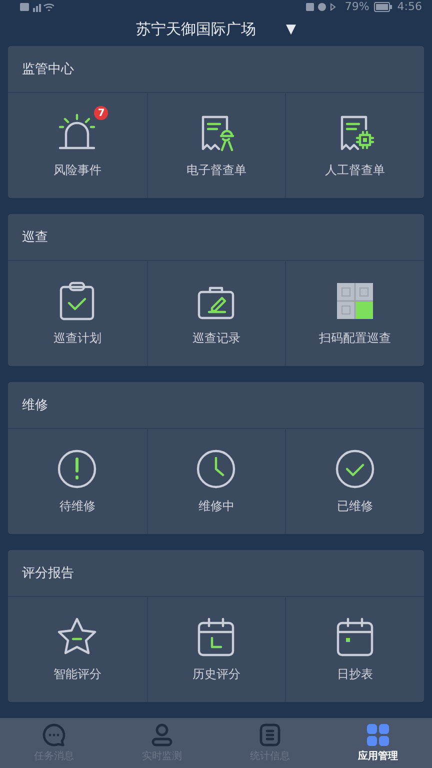 Image resolution: width=432 pixels, height=768 pixels. What do you see at coordinates (101, 113) in the screenshot?
I see `notification-badge: 7` at bounding box center [101, 113].